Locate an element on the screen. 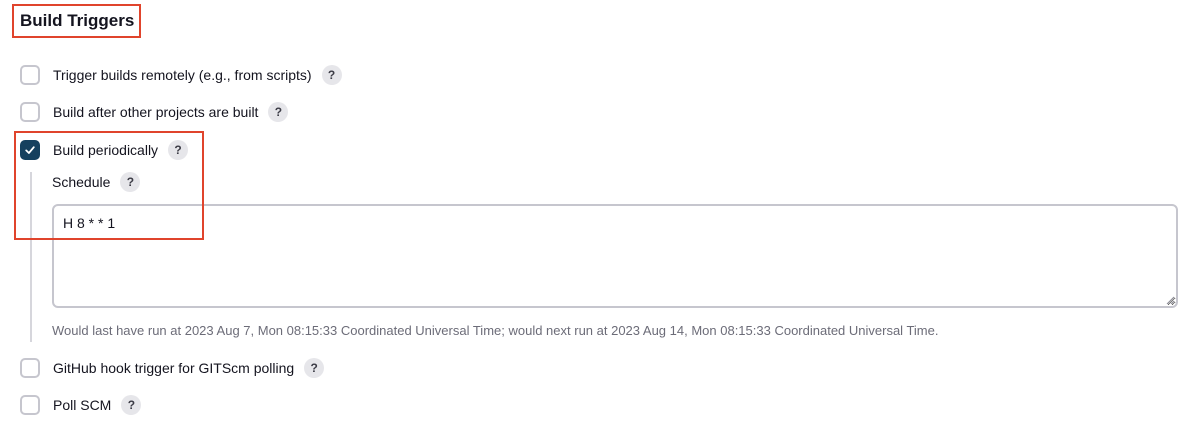 This screenshot has width=1197, height=432. build-after-other-projects-label: Build after other projects are built is located at coordinates (155, 112).